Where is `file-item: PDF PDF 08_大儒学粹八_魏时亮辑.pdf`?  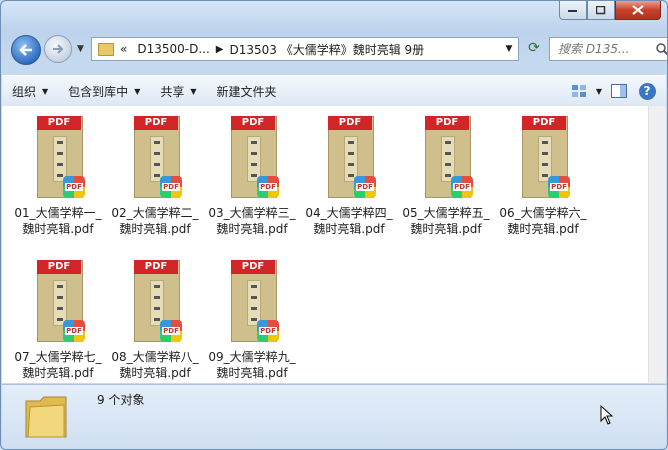
file-item: PDF PDF 08_大儒学粹八_魏时亮辑.pdf is located at coordinates (155, 322).